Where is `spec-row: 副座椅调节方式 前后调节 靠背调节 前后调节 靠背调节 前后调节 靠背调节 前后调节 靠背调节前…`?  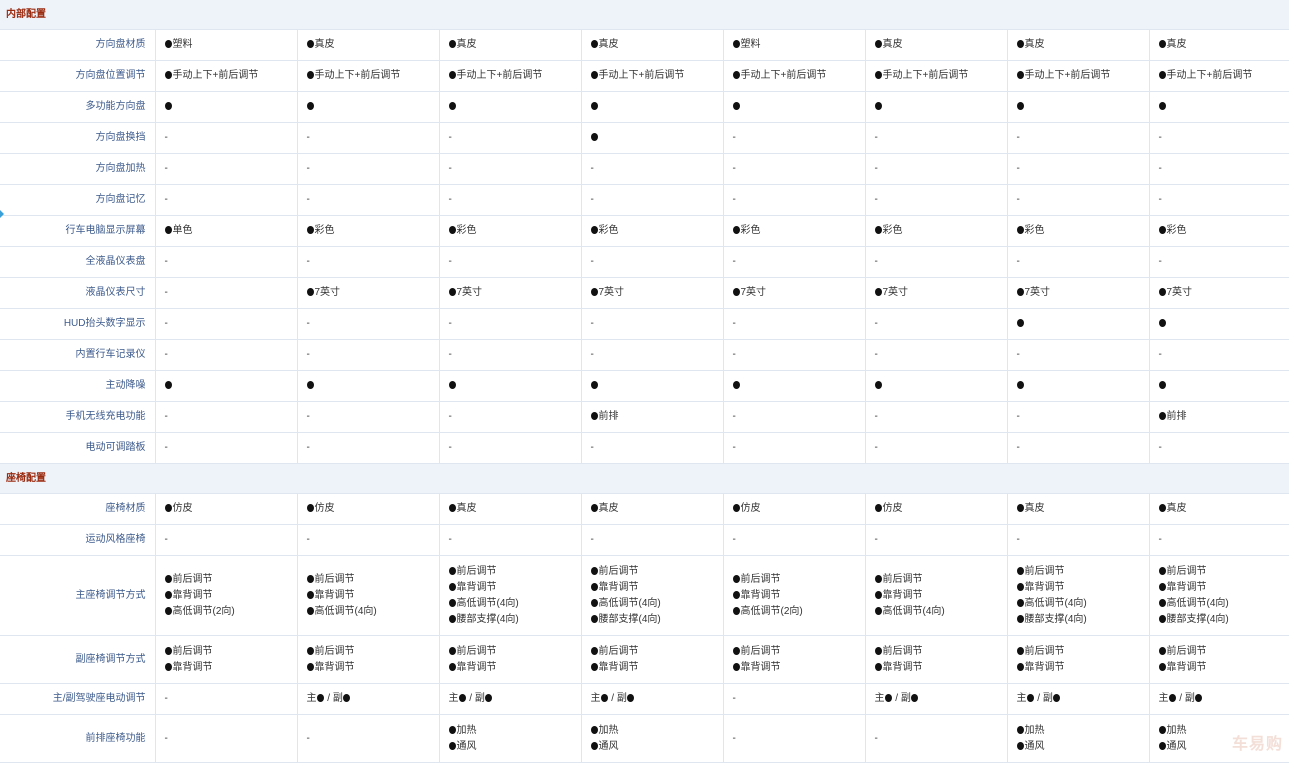
spec-row: 副座椅调节方式 前后调节 靠背调节 前后调节 靠背调节 前后调节 靠背调节 前后调节 靠背调节前… is located at coordinates (644, 659).